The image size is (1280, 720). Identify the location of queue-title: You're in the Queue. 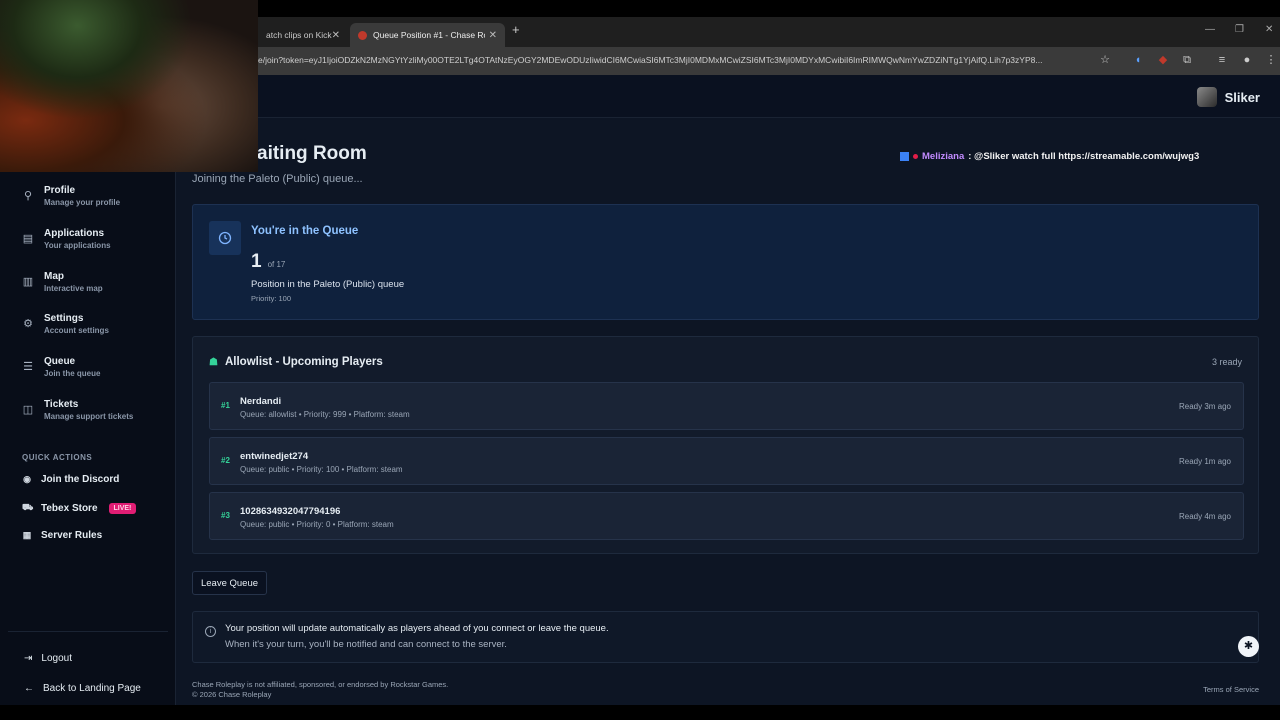
(305, 231).